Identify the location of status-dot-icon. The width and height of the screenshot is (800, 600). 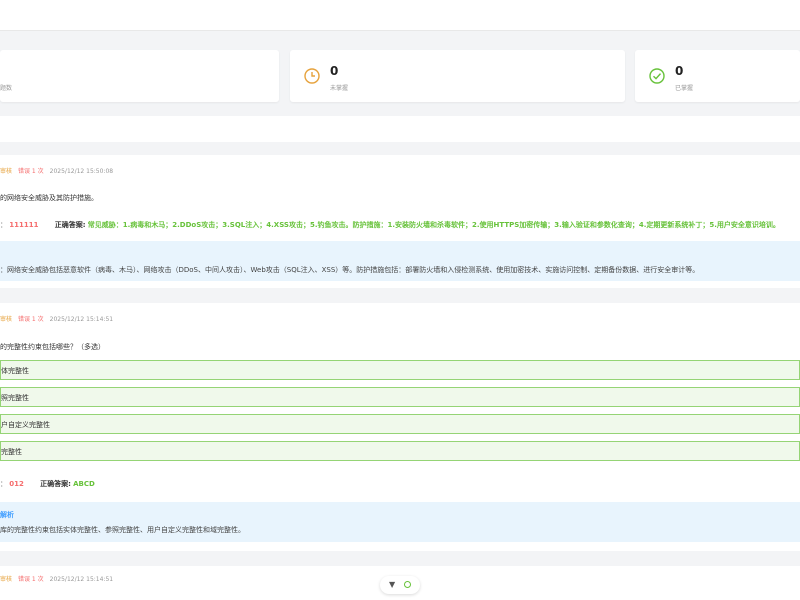
(407, 584).